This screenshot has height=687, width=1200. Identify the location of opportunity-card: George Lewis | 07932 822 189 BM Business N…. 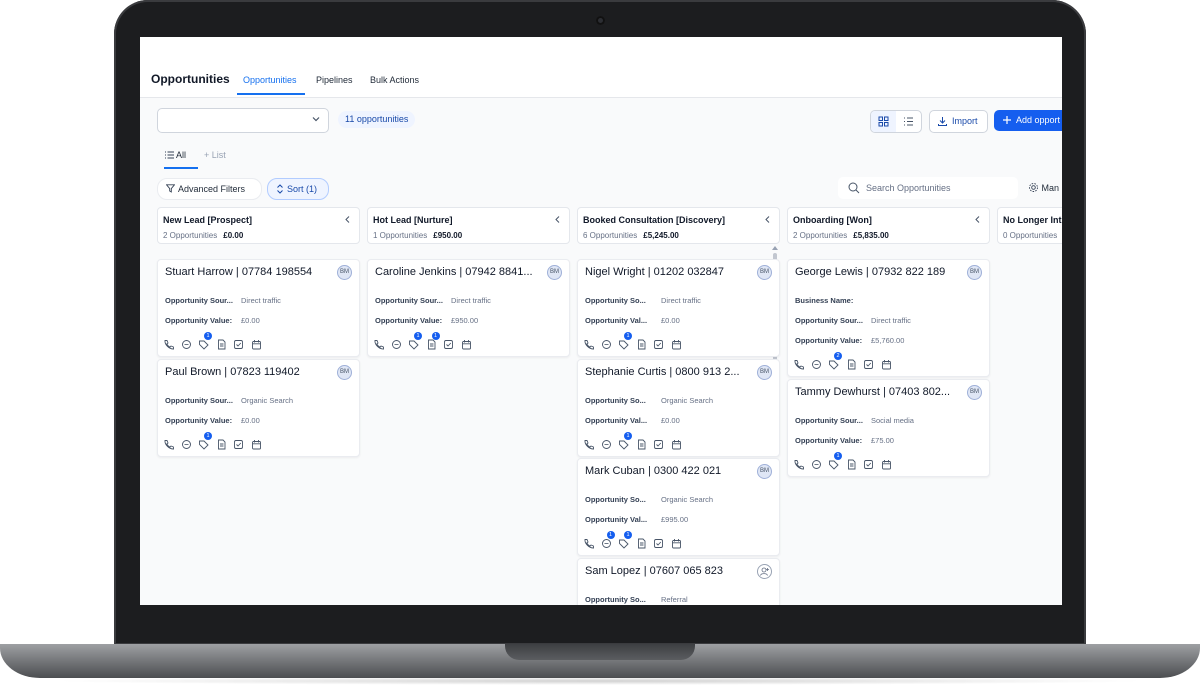
(888, 318).